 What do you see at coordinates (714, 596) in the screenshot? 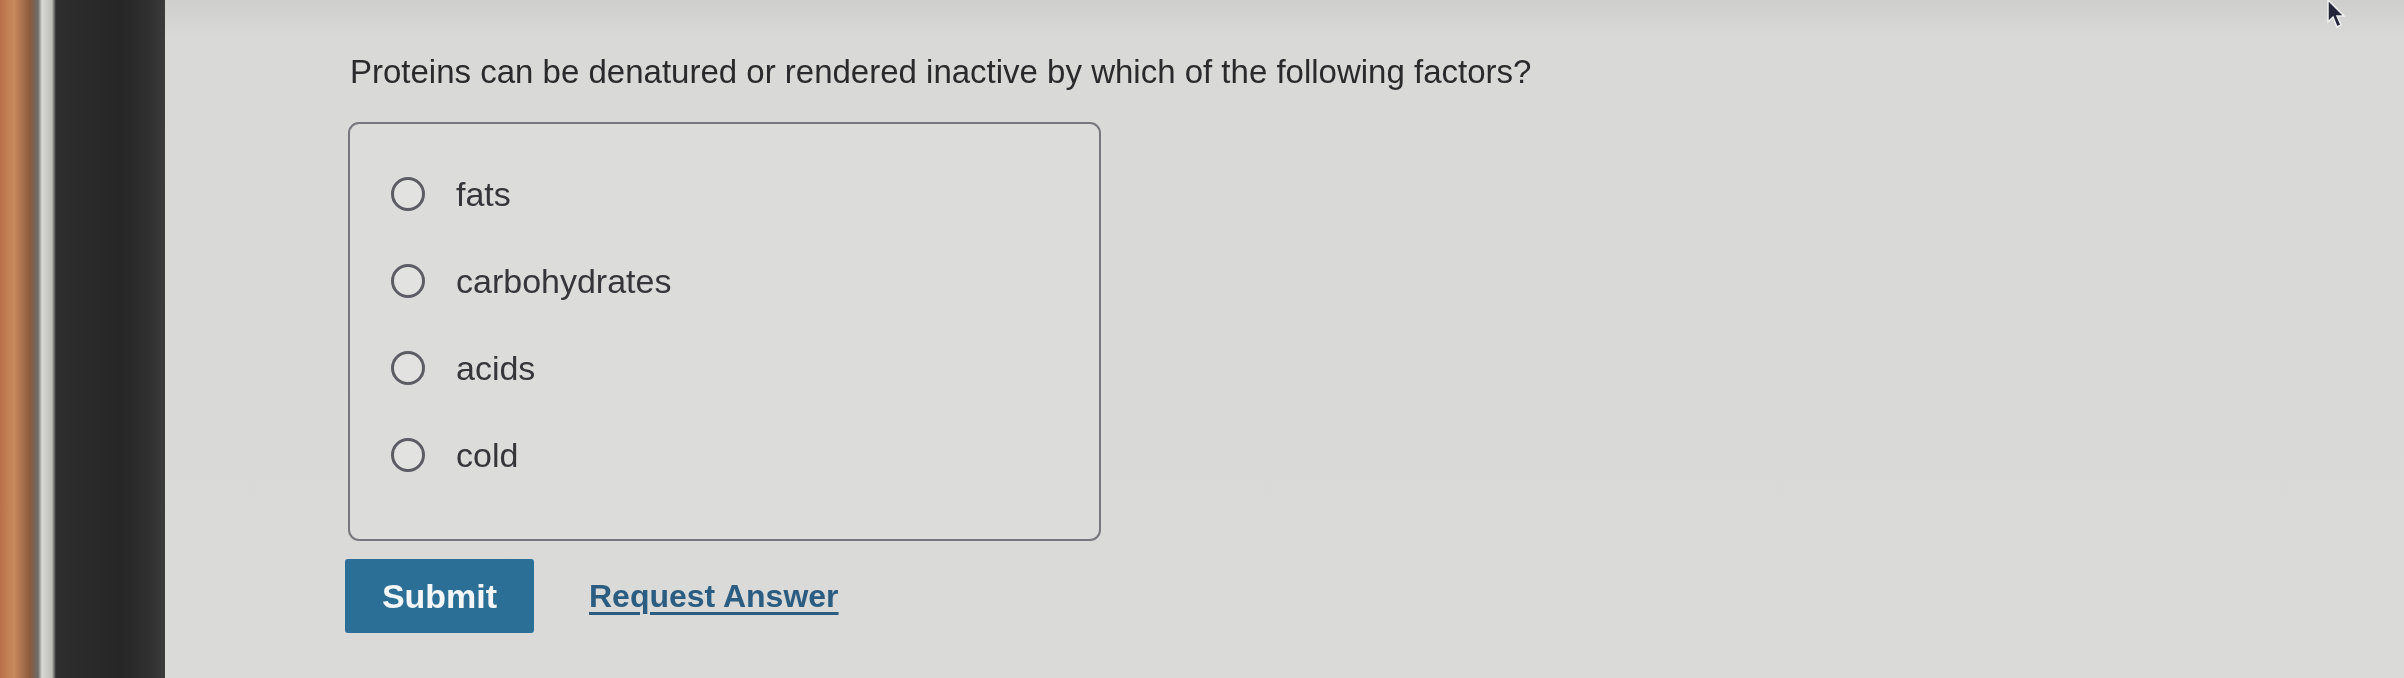
I see `request-answer-link: Request Answer` at bounding box center [714, 596].